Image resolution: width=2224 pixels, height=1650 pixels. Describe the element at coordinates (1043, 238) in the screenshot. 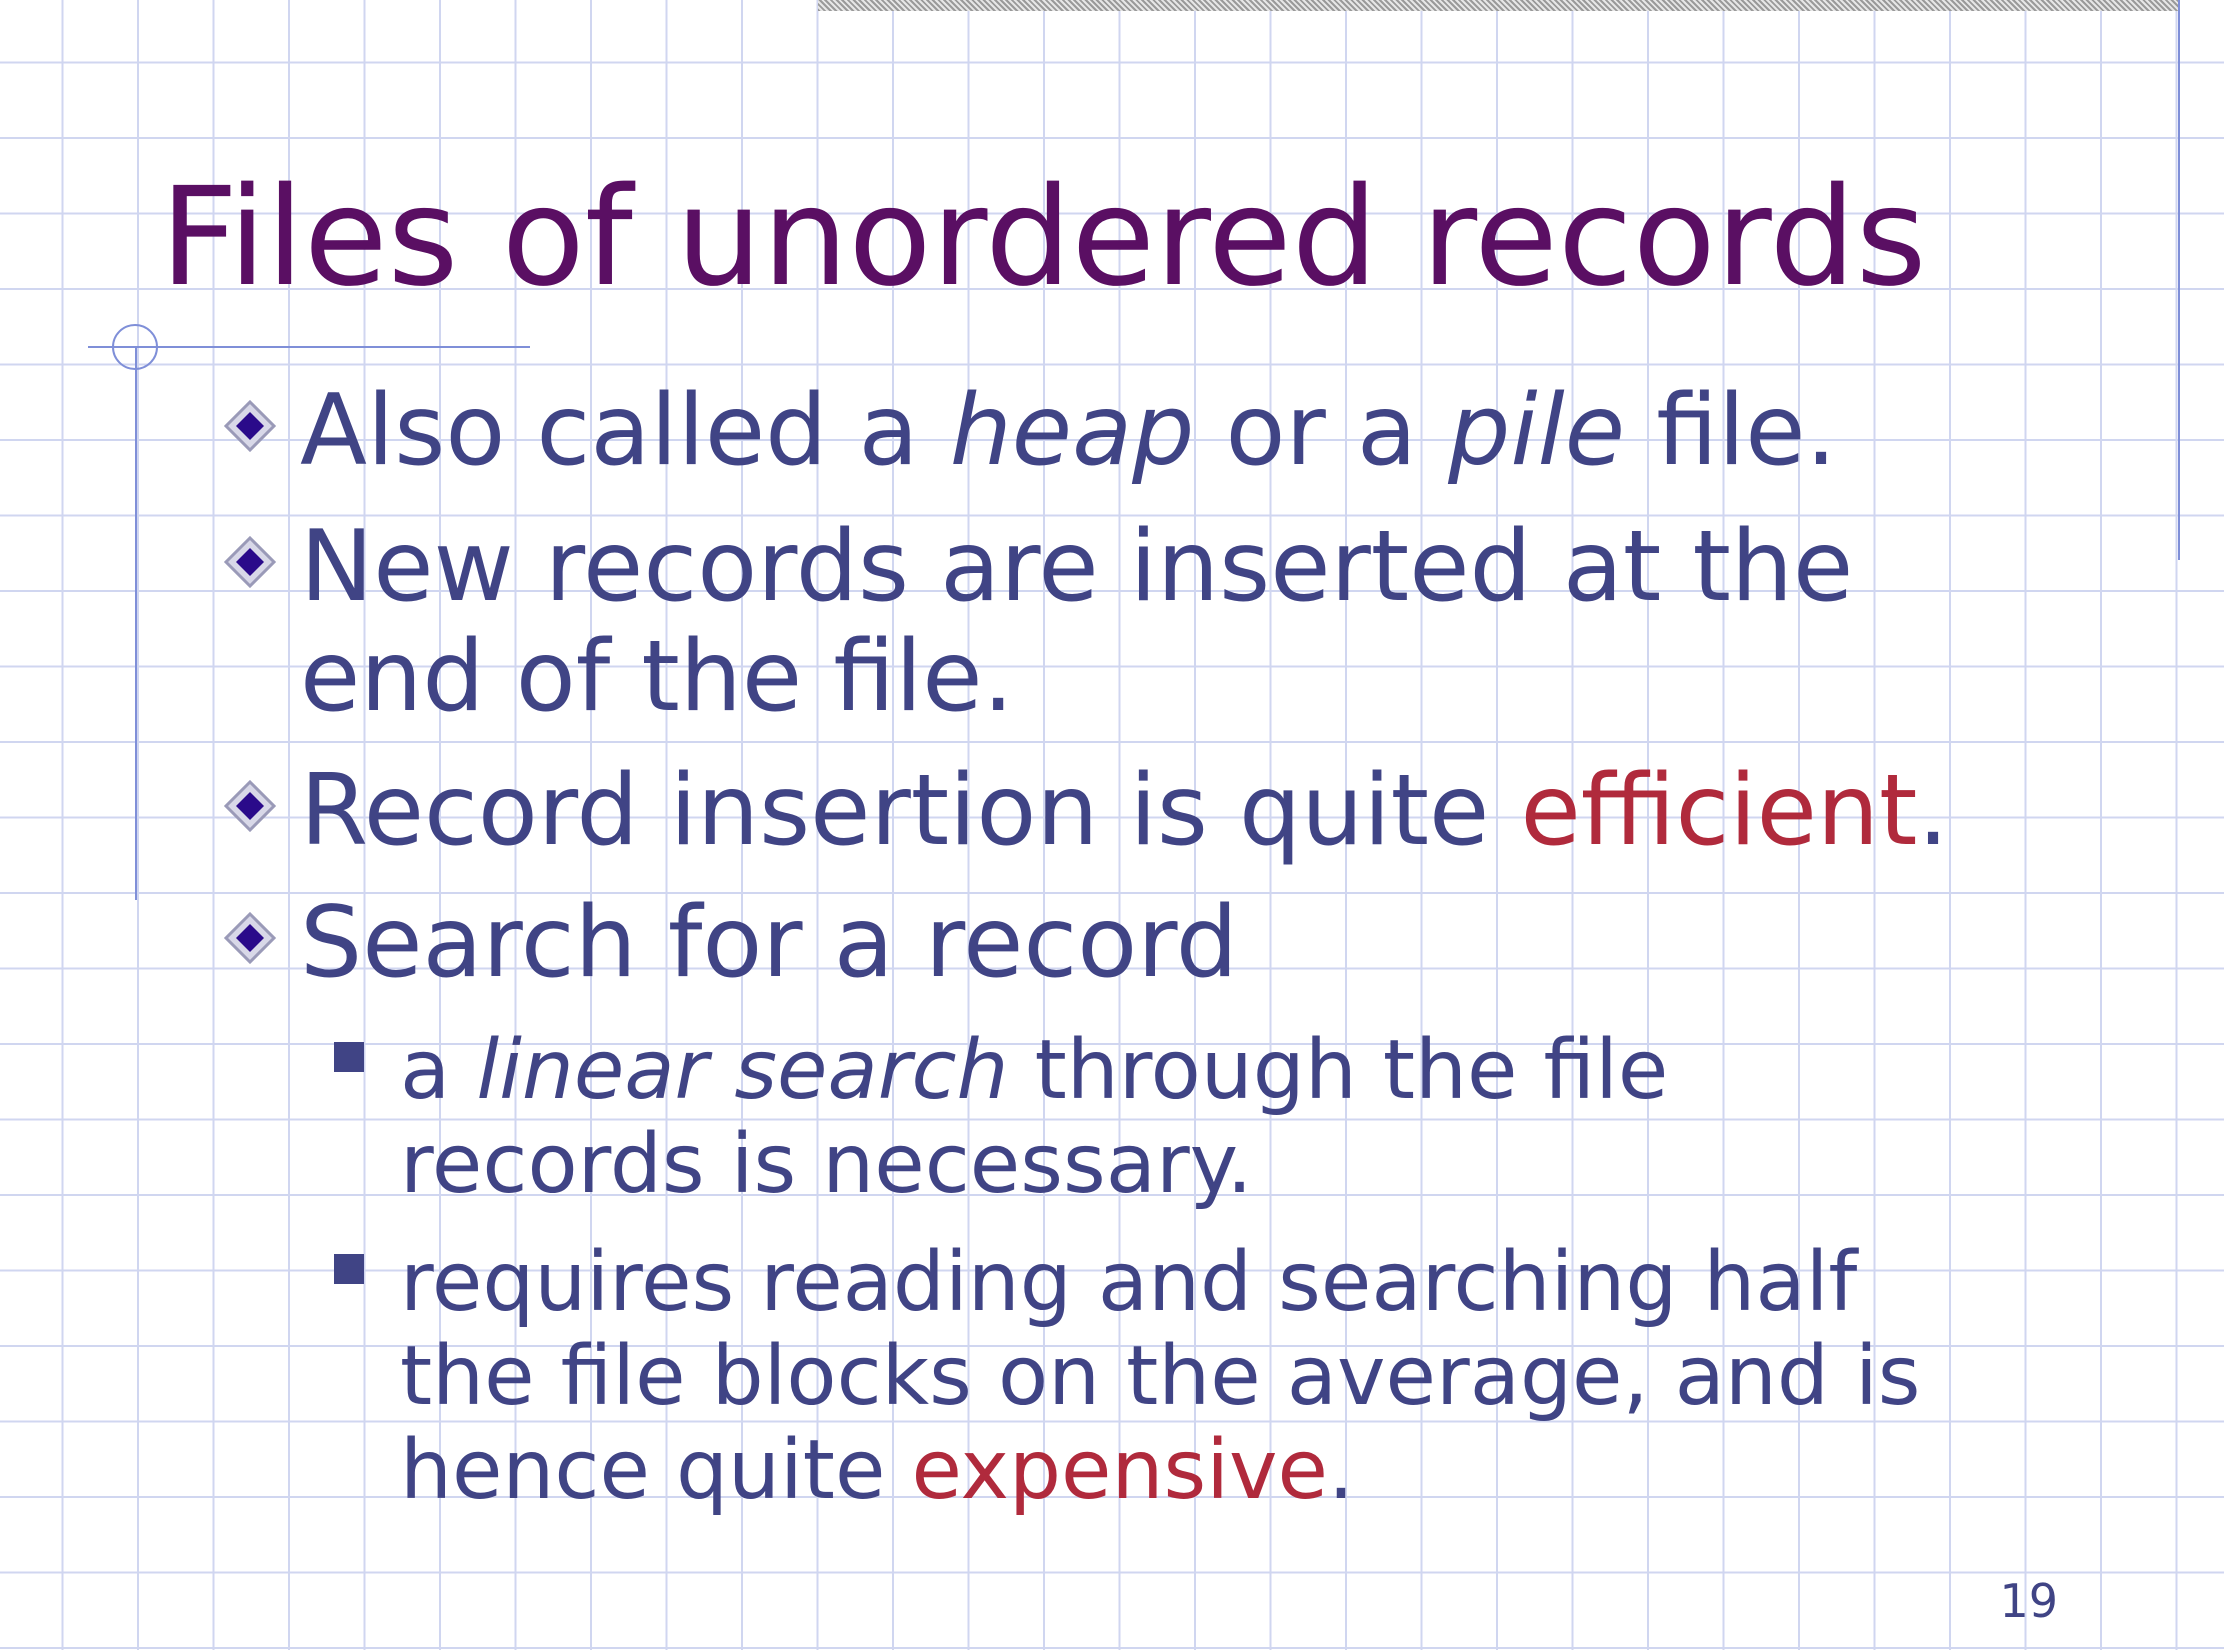

I see `slide-title: Files of unordered records` at that location.